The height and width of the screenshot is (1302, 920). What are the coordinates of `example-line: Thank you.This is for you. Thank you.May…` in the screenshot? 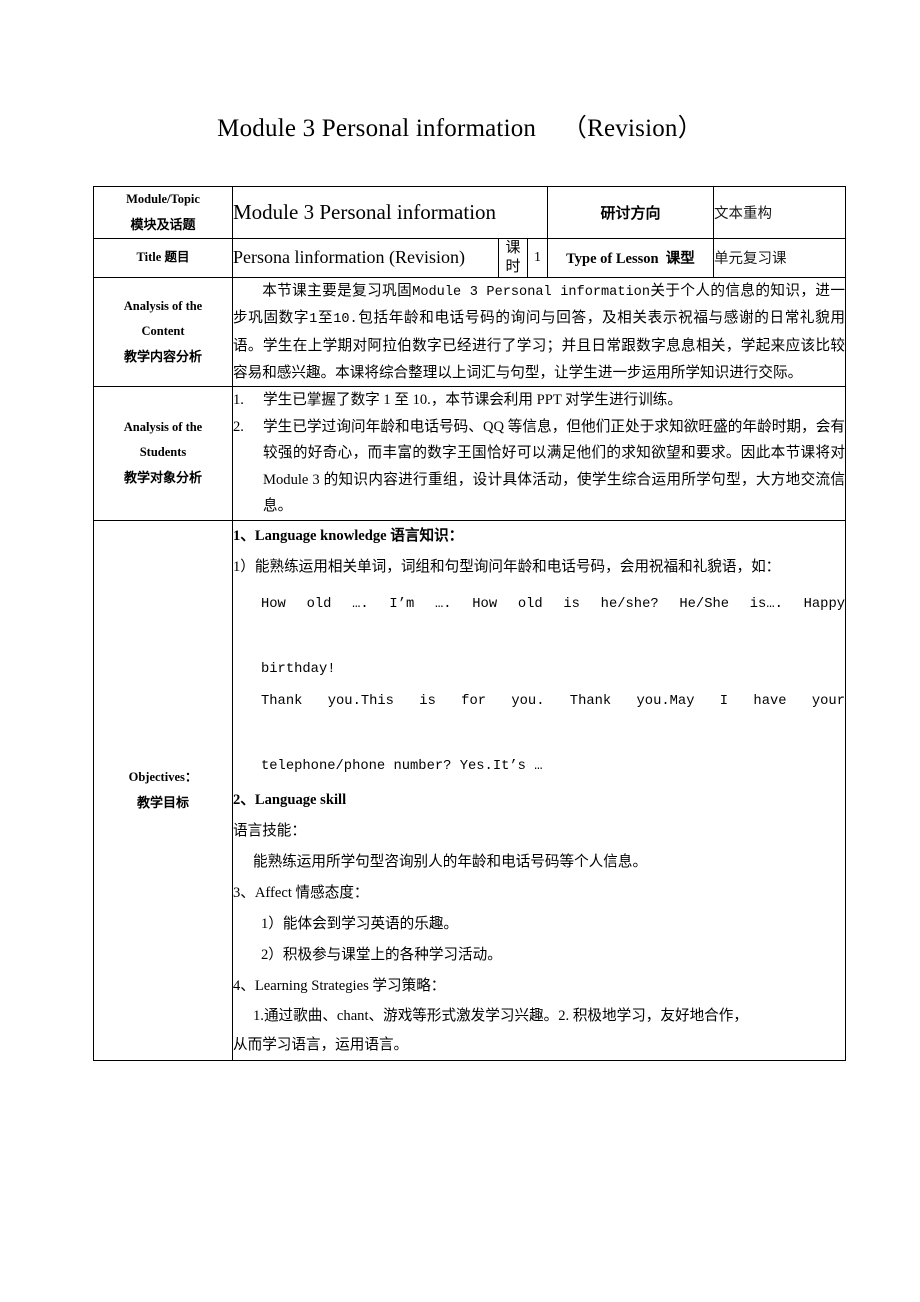 It's located at (553, 701).